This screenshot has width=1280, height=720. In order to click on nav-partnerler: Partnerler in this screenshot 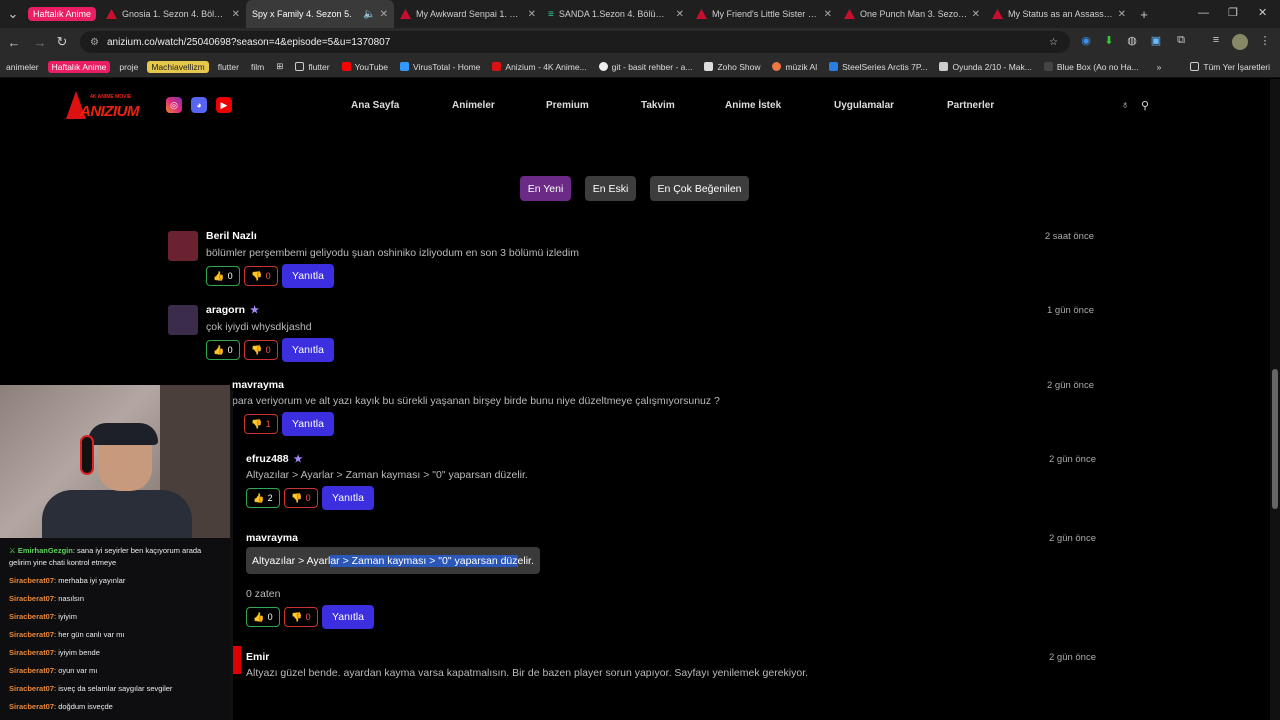, I will do `click(970, 105)`.